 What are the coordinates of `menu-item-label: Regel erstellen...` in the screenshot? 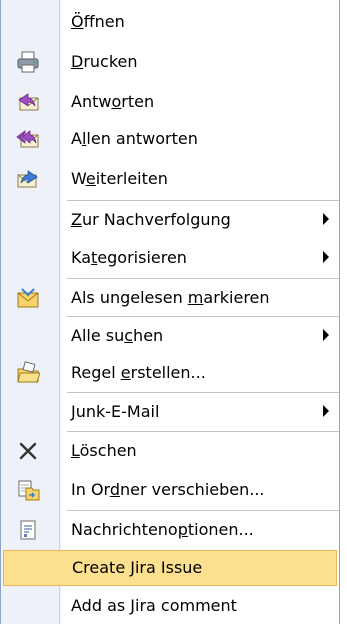 It's located at (138, 372).